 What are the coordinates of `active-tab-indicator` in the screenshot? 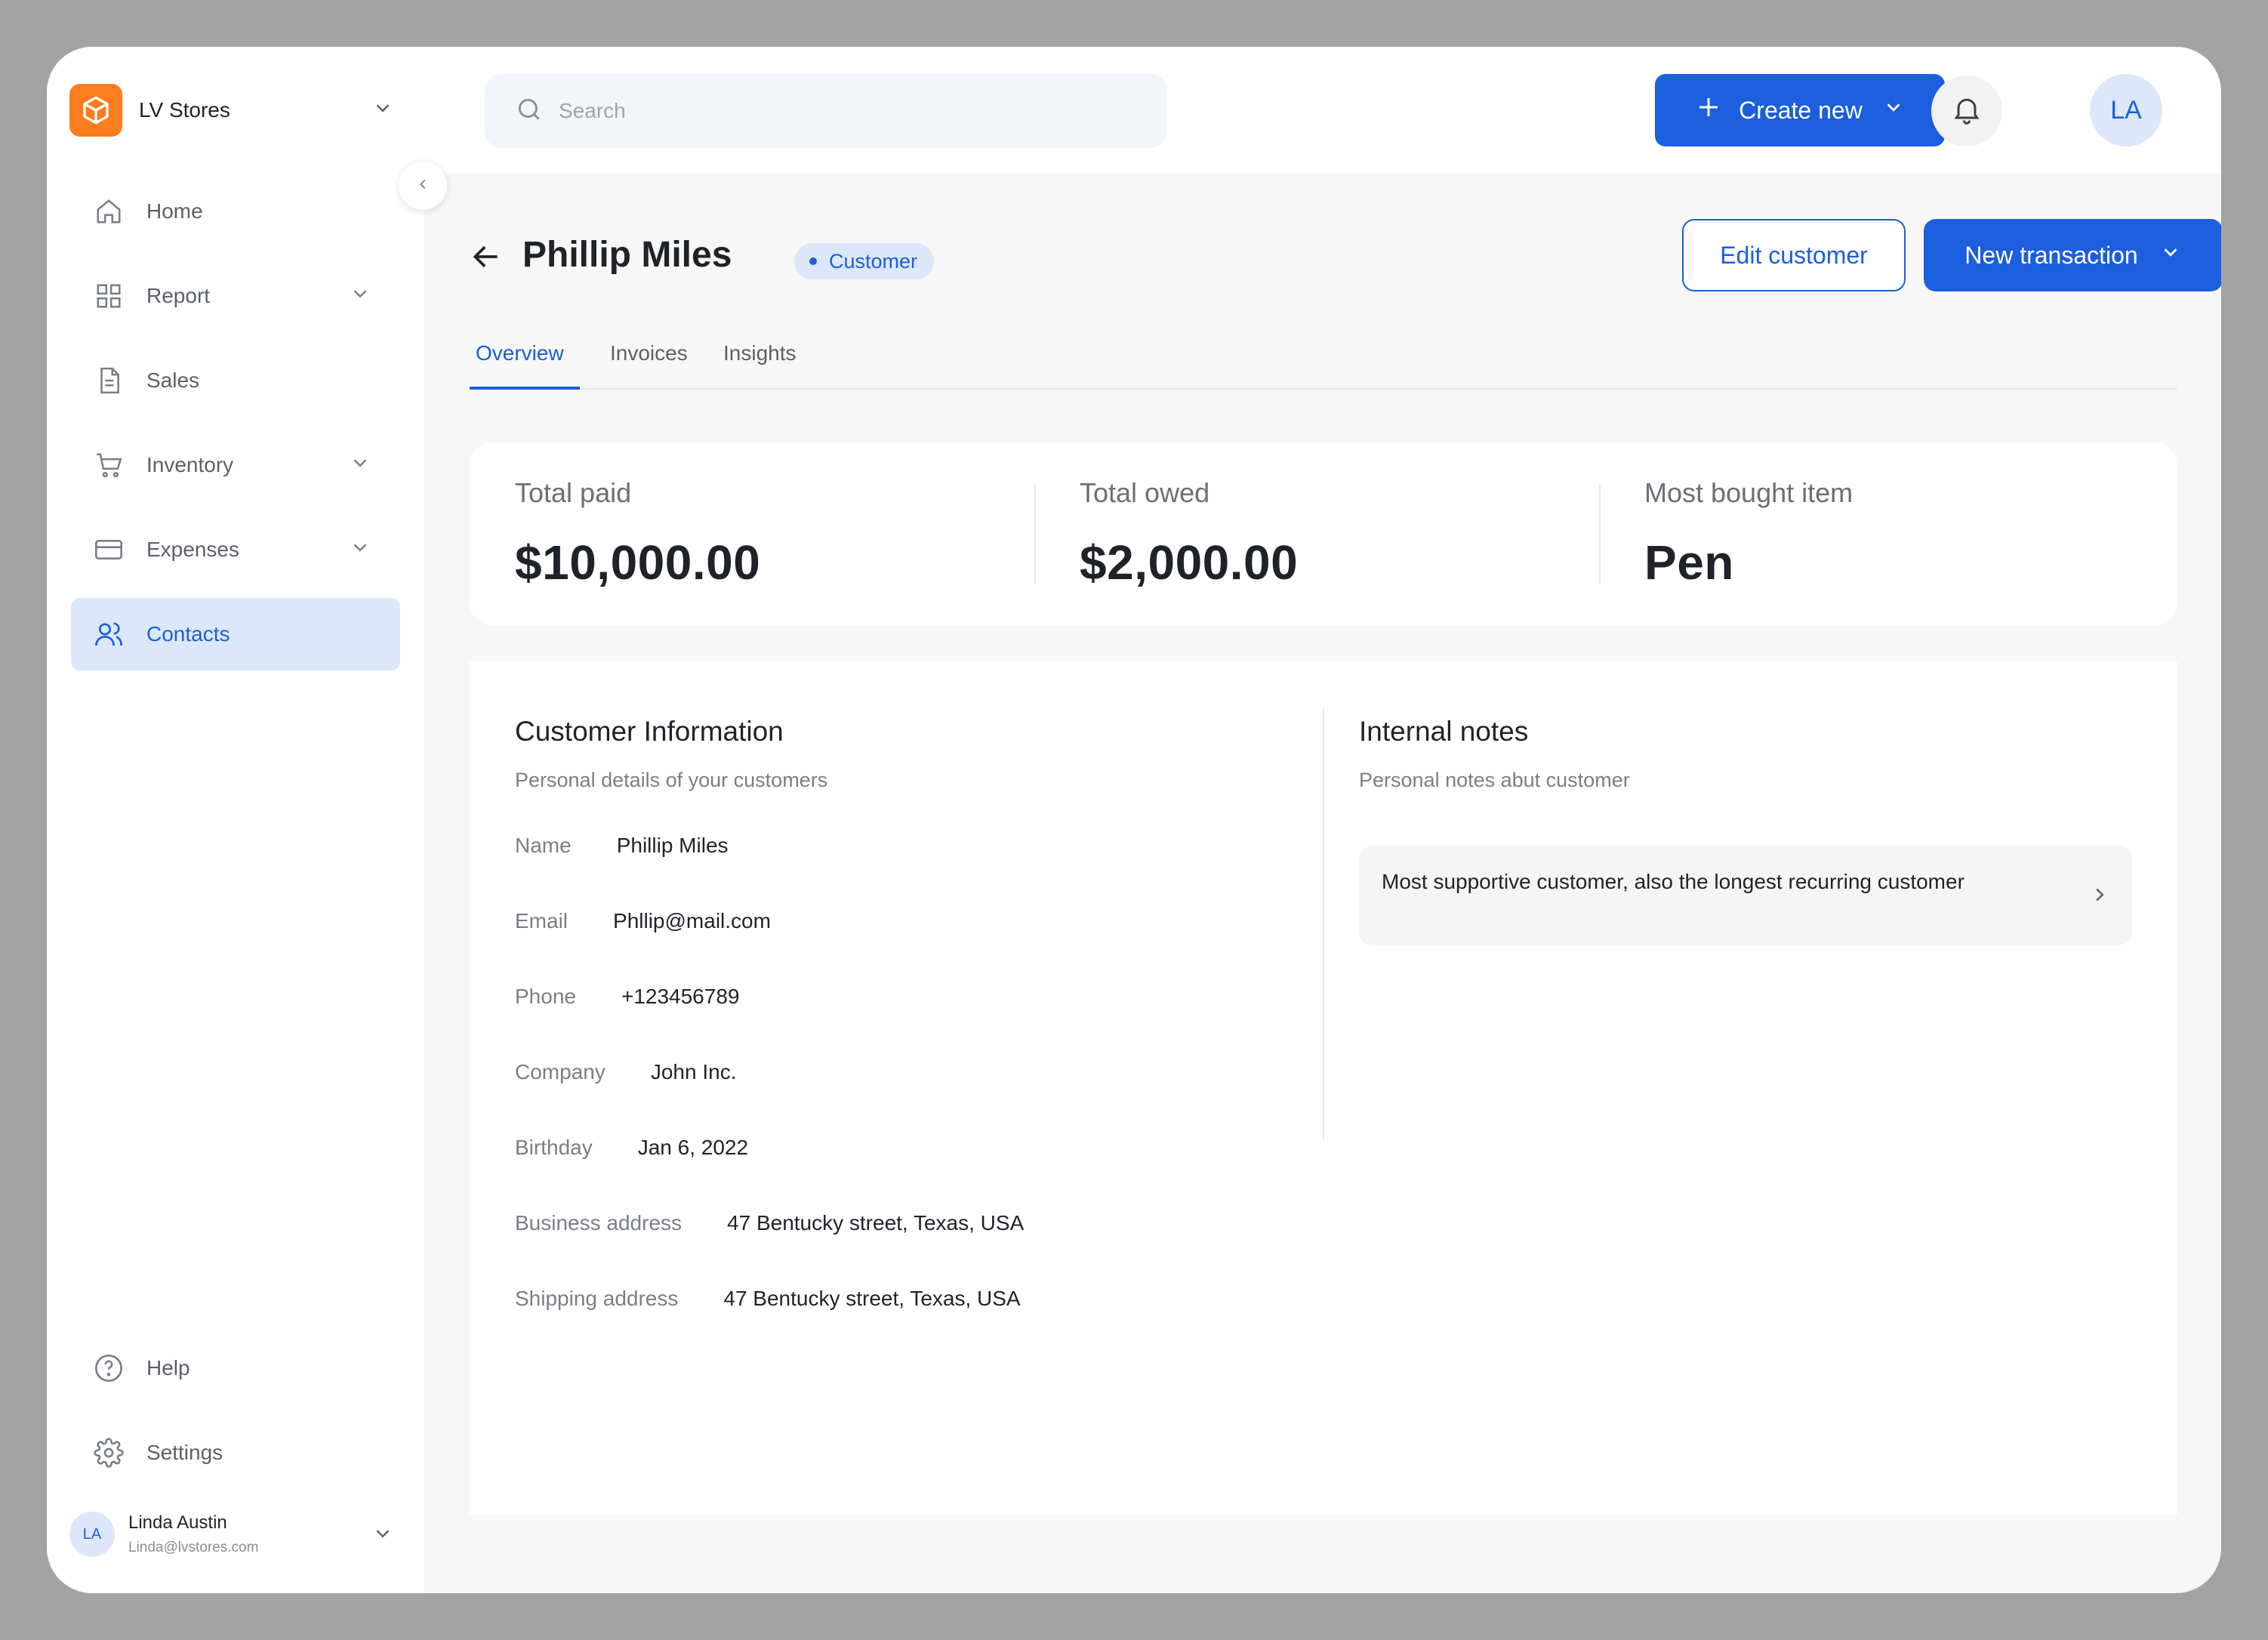 It's located at (525, 388).